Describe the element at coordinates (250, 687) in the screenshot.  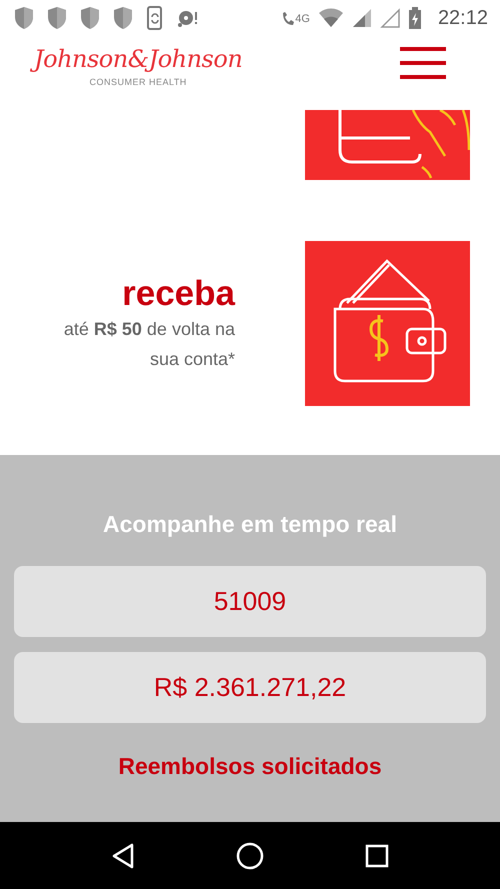
I see `counter-panel: R$ 2.361.271,22` at that location.